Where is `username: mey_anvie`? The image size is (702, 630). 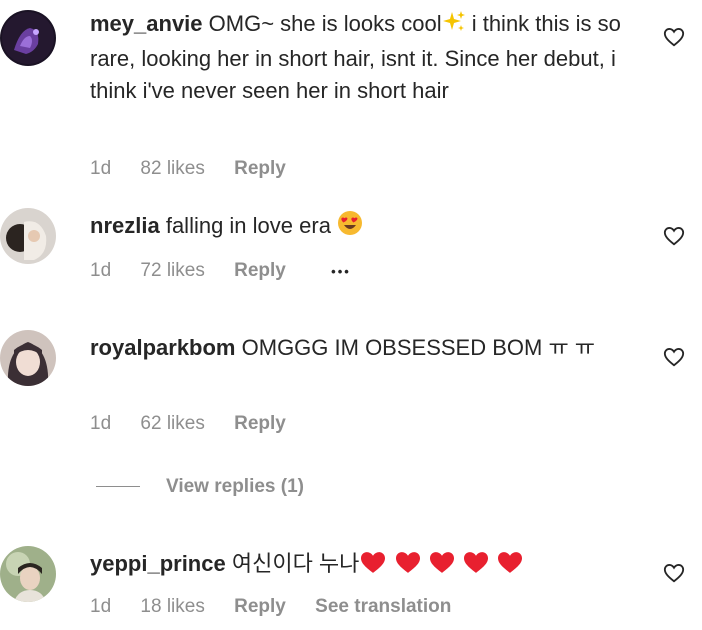 username: mey_anvie is located at coordinates (146, 23).